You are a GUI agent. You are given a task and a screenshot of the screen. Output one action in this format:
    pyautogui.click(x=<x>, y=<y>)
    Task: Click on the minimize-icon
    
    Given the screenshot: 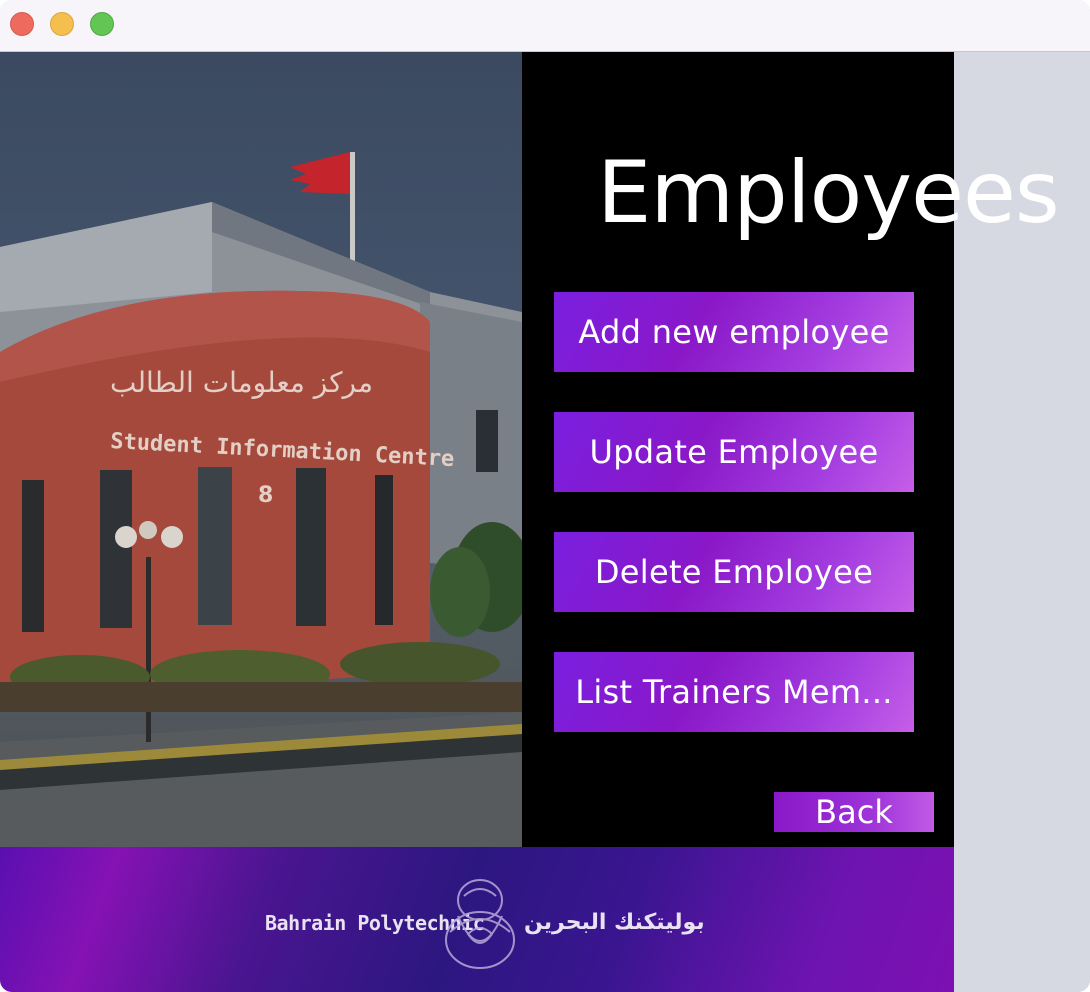 What is the action you would take?
    pyautogui.click(x=62, y=24)
    